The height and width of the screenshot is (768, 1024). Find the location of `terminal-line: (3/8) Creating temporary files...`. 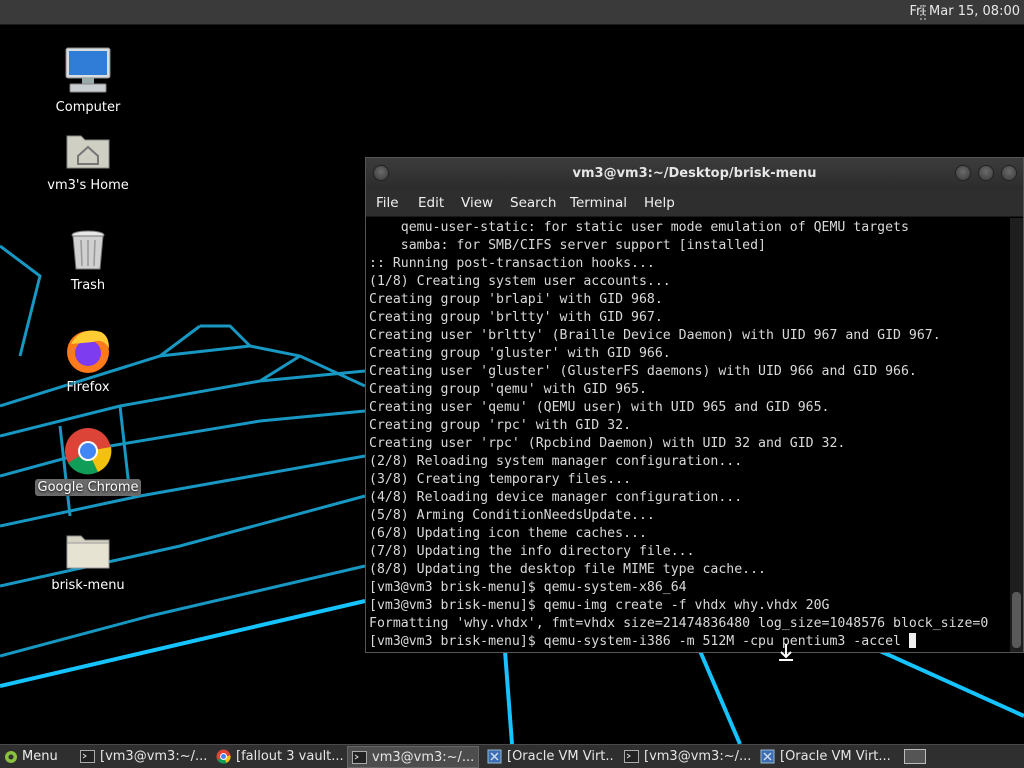

terminal-line: (3/8) Creating temporary files... is located at coordinates (500, 479).